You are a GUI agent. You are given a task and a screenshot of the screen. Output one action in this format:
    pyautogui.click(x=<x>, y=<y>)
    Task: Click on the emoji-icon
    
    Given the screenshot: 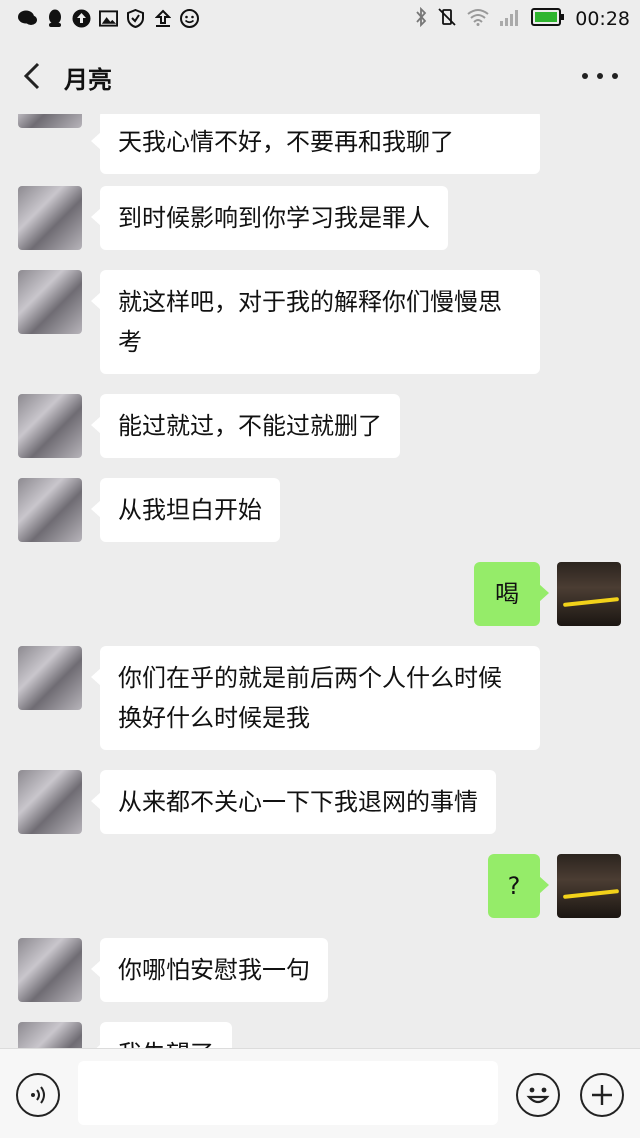 What is the action you would take?
    pyautogui.click(x=538, y=1095)
    